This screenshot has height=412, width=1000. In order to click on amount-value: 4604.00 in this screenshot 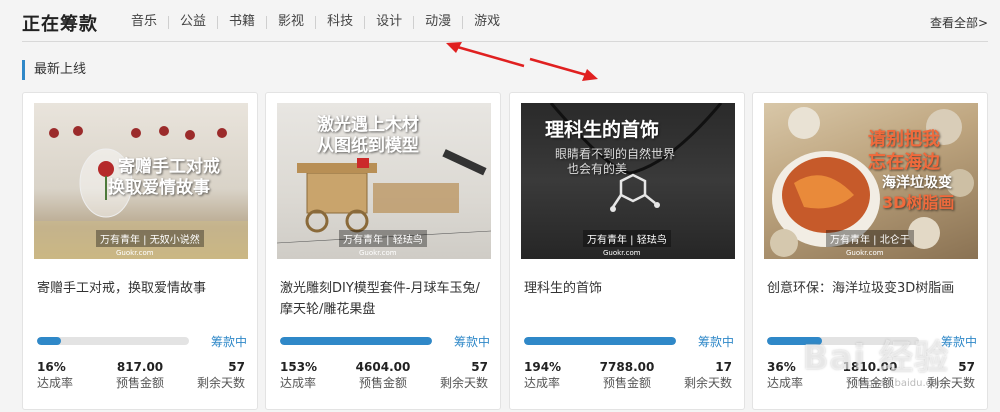, I will do `click(383, 367)`.